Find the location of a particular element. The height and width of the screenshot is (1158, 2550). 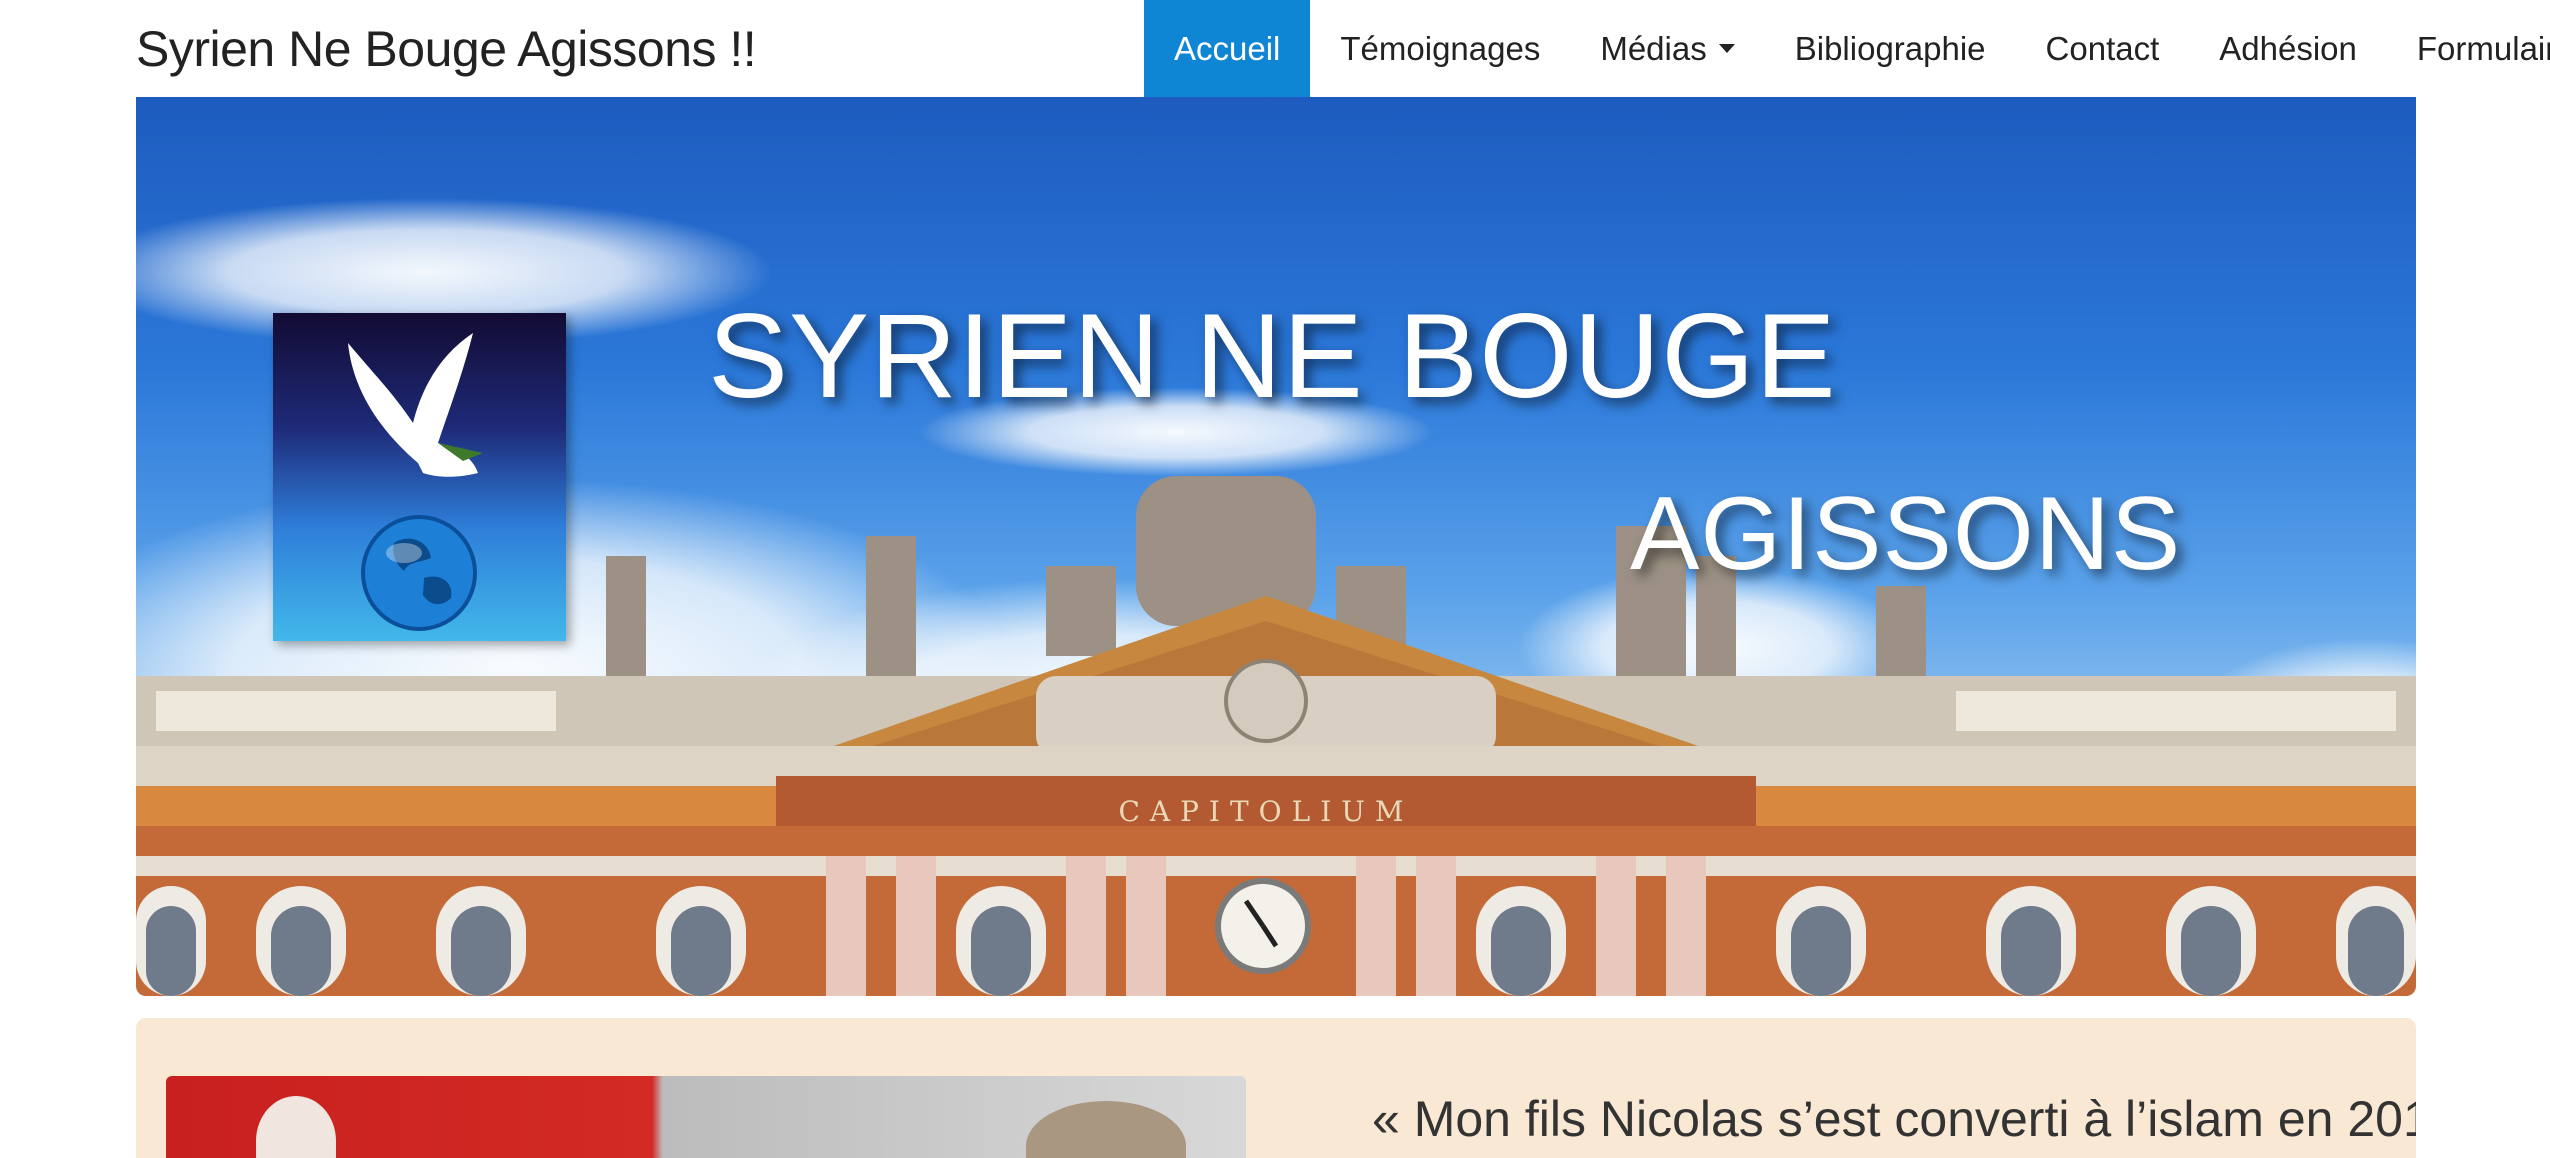

nav-item-label: Adhésion is located at coordinates (2288, 48).